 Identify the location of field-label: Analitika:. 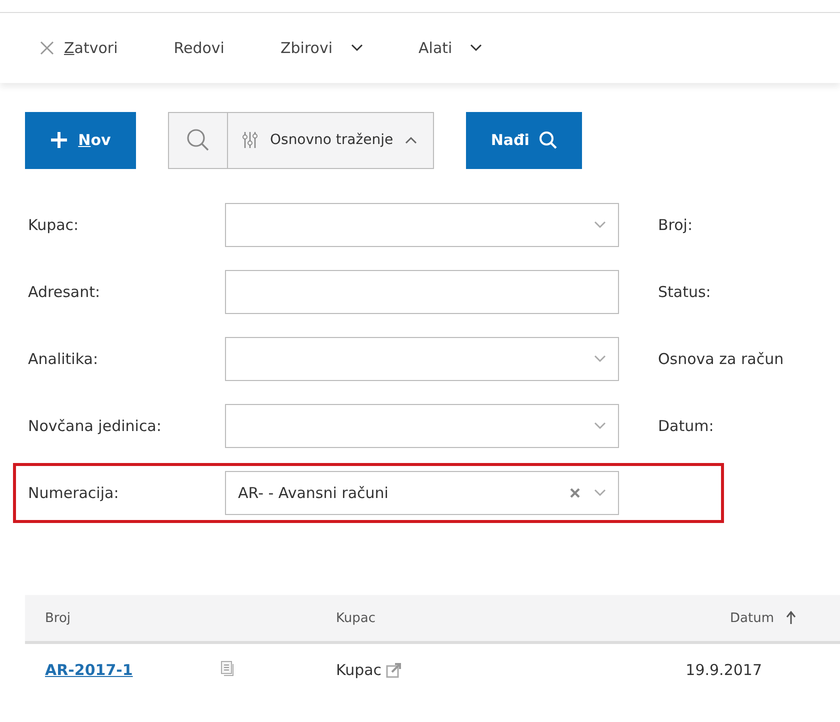
(64, 359).